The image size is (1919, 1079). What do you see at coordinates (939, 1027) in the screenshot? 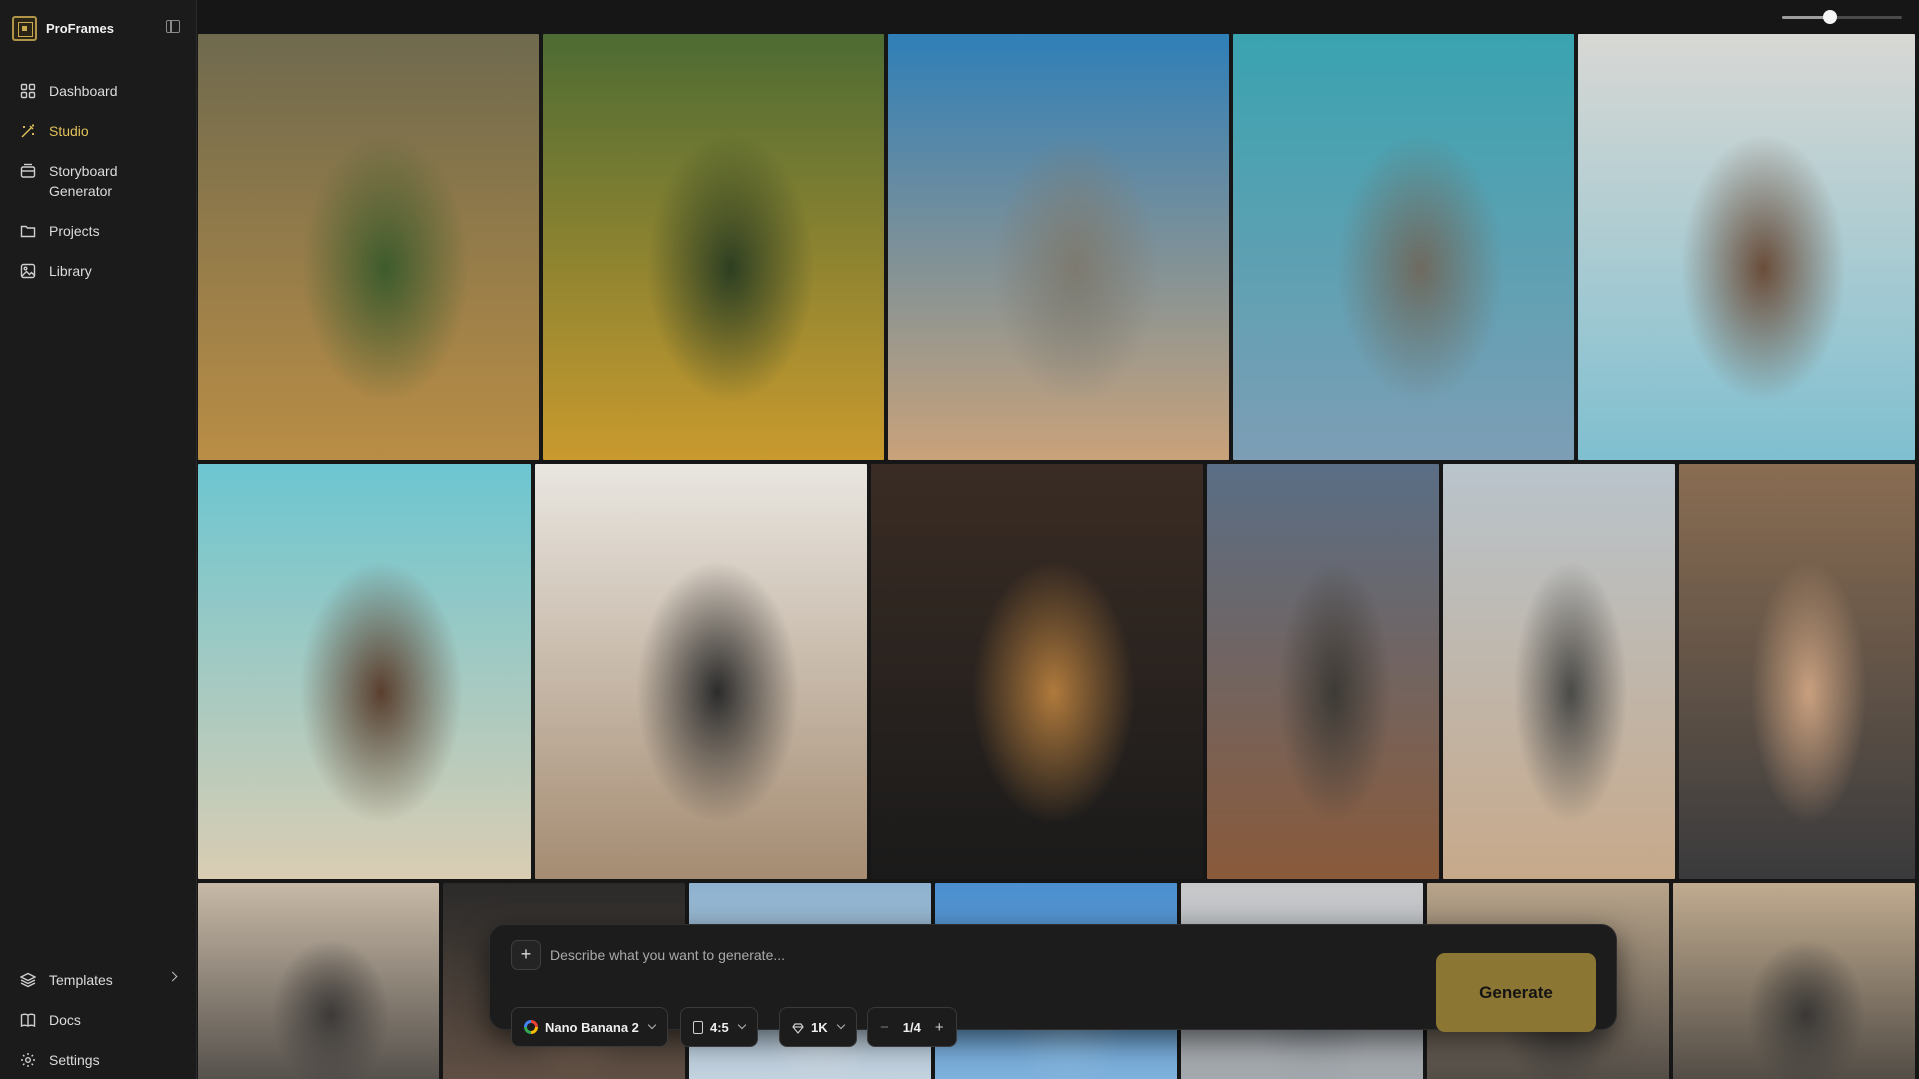
I see `increment-button: +` at bounding box center [939, 1027].